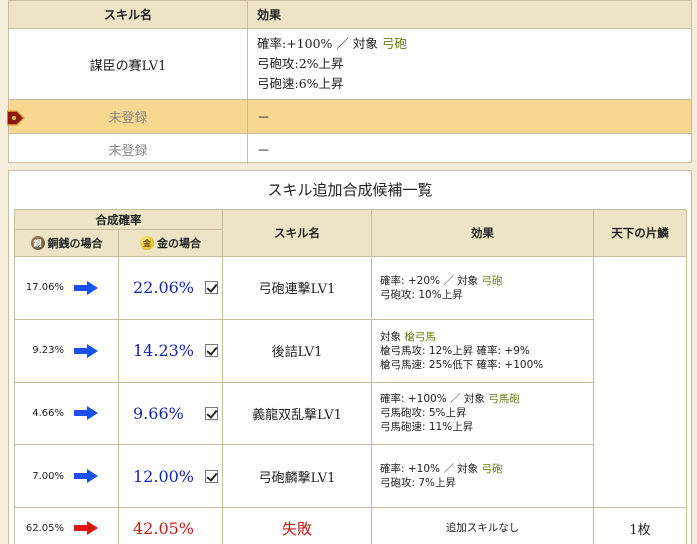  I want to click on gold-rate-cell: 14.23%, so click(170, 350).